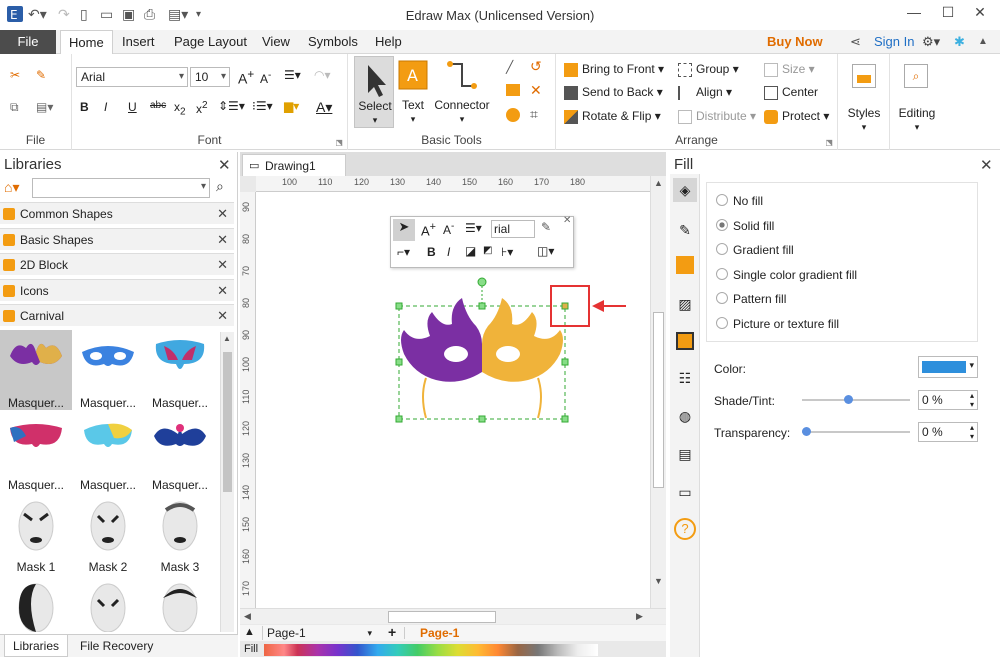  Describe the element at coordinates (536, 90) in the screenshot. I see `cross-tool-icon: ✕` at that location.